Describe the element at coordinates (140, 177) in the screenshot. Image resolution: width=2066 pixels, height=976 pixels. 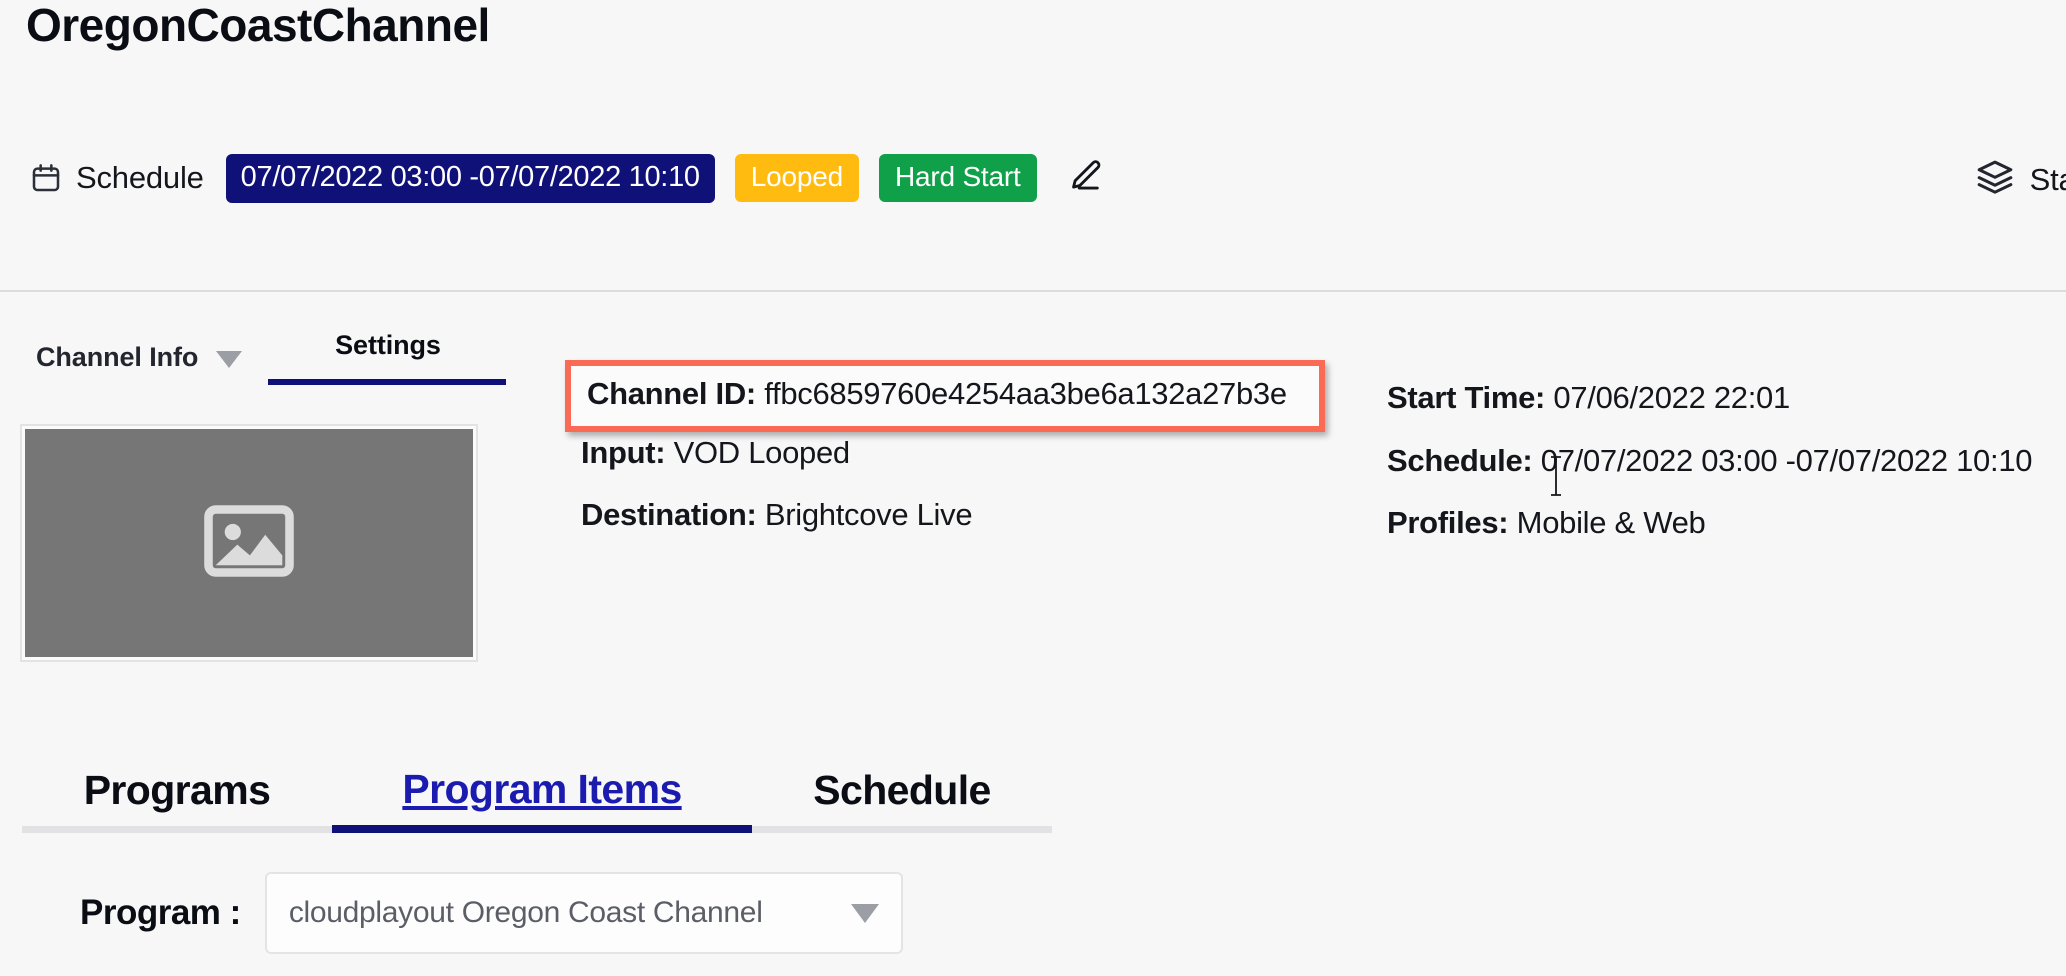
I see `schedule-label: Schedule` at that location.